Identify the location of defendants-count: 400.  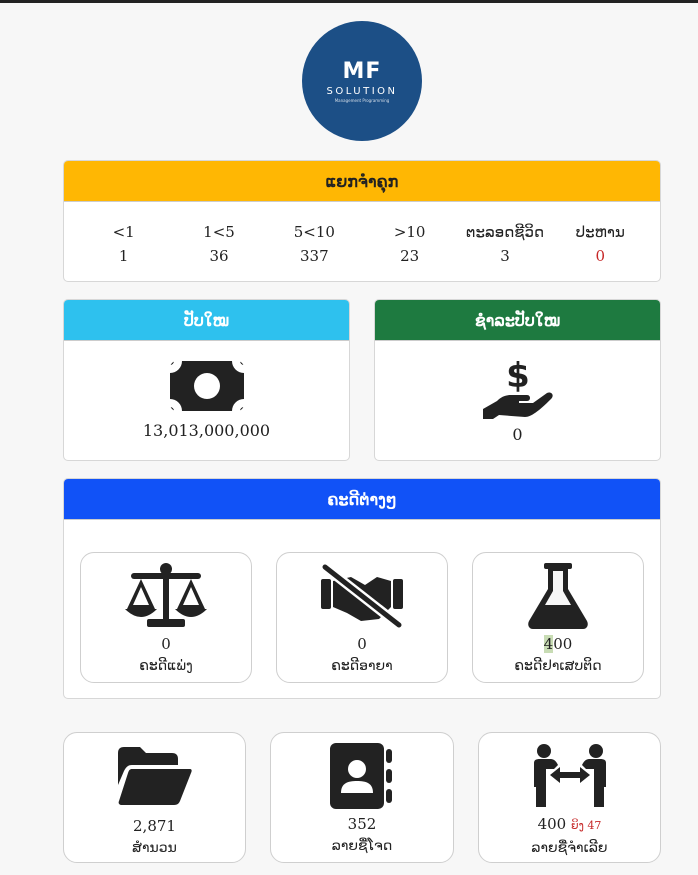
(552, 824).